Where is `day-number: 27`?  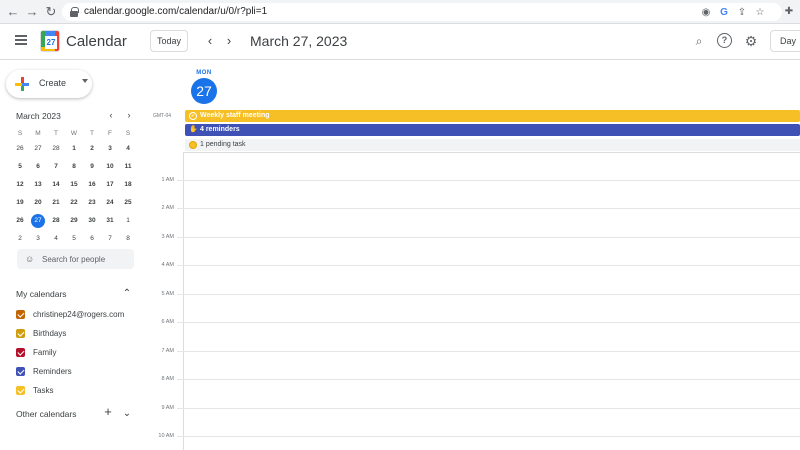
day-number: 27 is located at coordinates (204, 91).